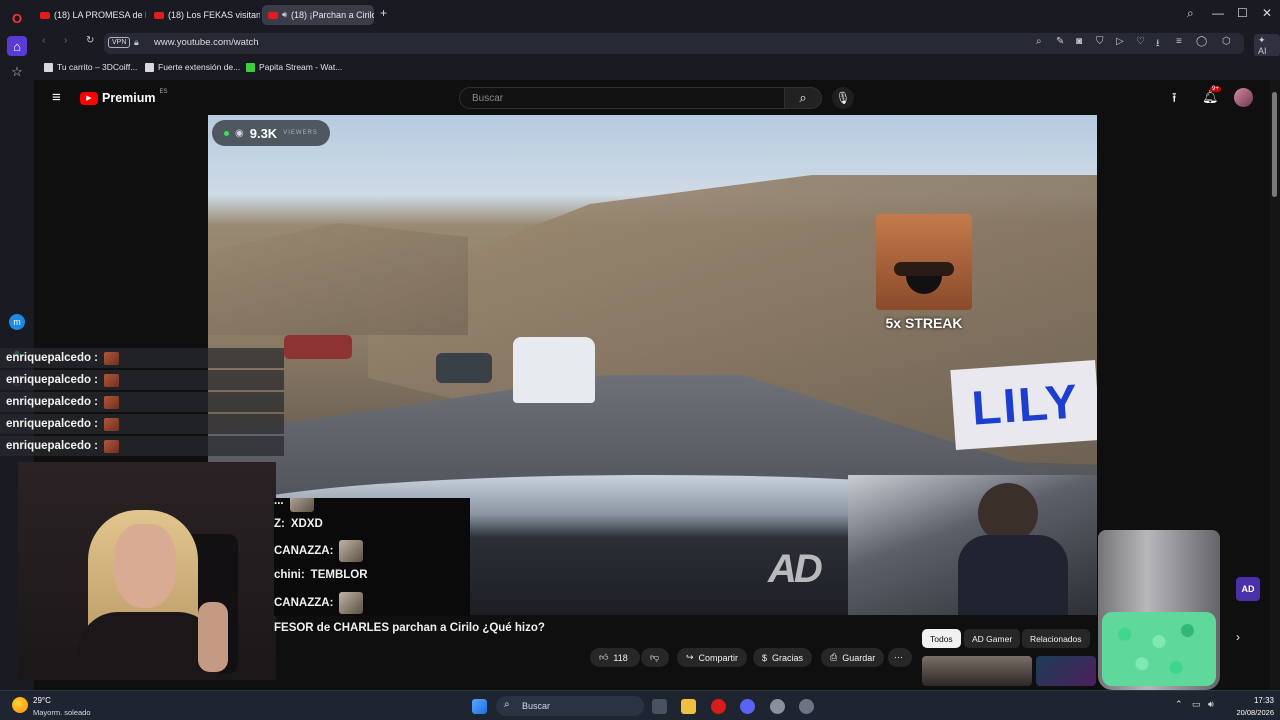 This screenshot has width=1280, height=720. What do you see at coordinates (17, 72) in the screenshot?
I see `star-icon: ☆` at bounding box center [17, 72].